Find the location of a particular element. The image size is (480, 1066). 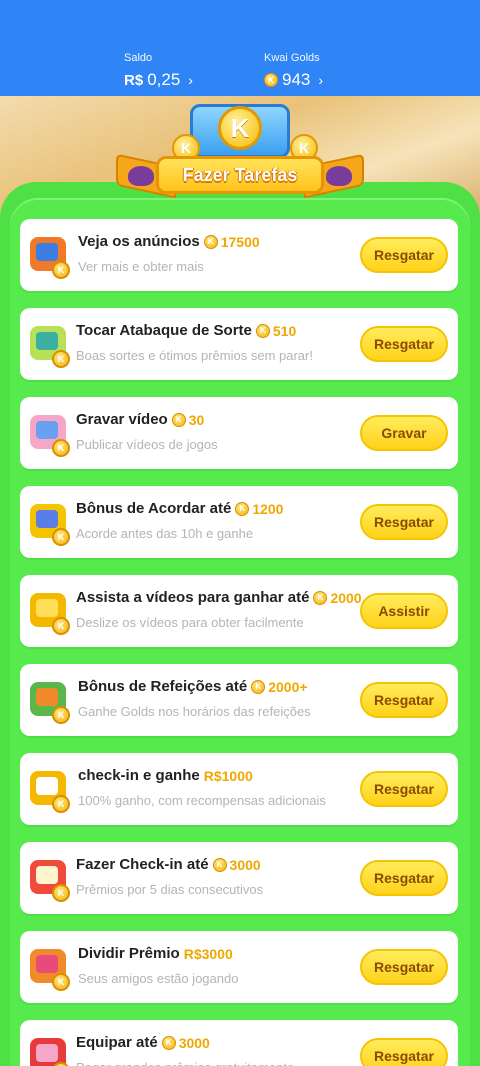

task-reward-value: 2000+ is located at coordinates (288, 686).